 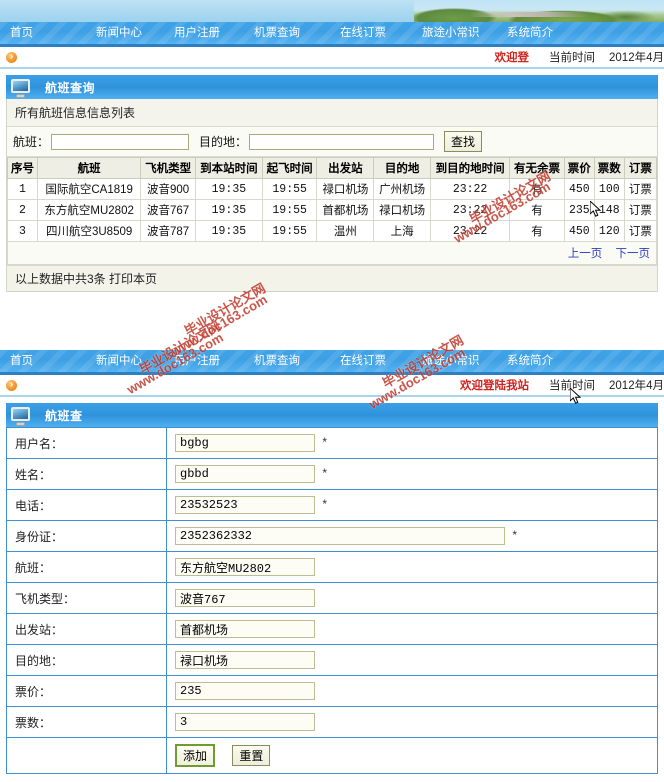 What do you see at coordinates (86, 567) in the screenshot?
I see `label-flight: 航班：` at bounding box center [86, 567].